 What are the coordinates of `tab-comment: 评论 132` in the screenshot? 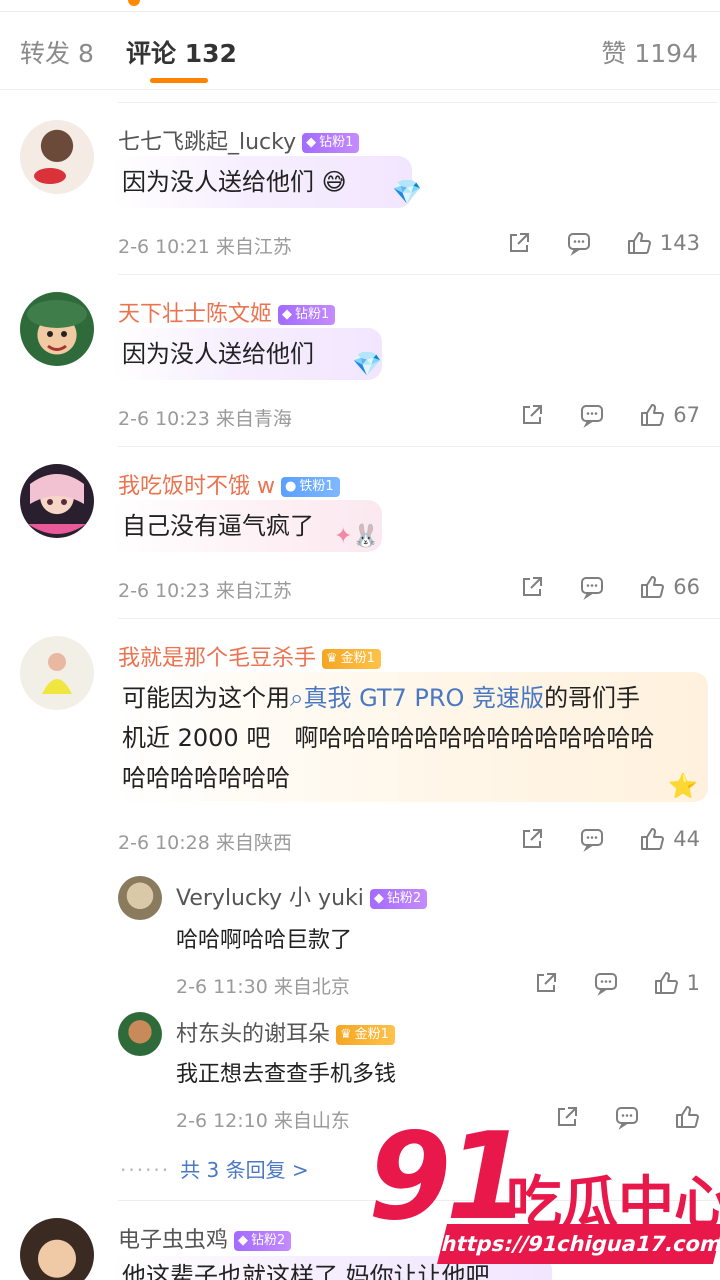 It's located at (181, 52).